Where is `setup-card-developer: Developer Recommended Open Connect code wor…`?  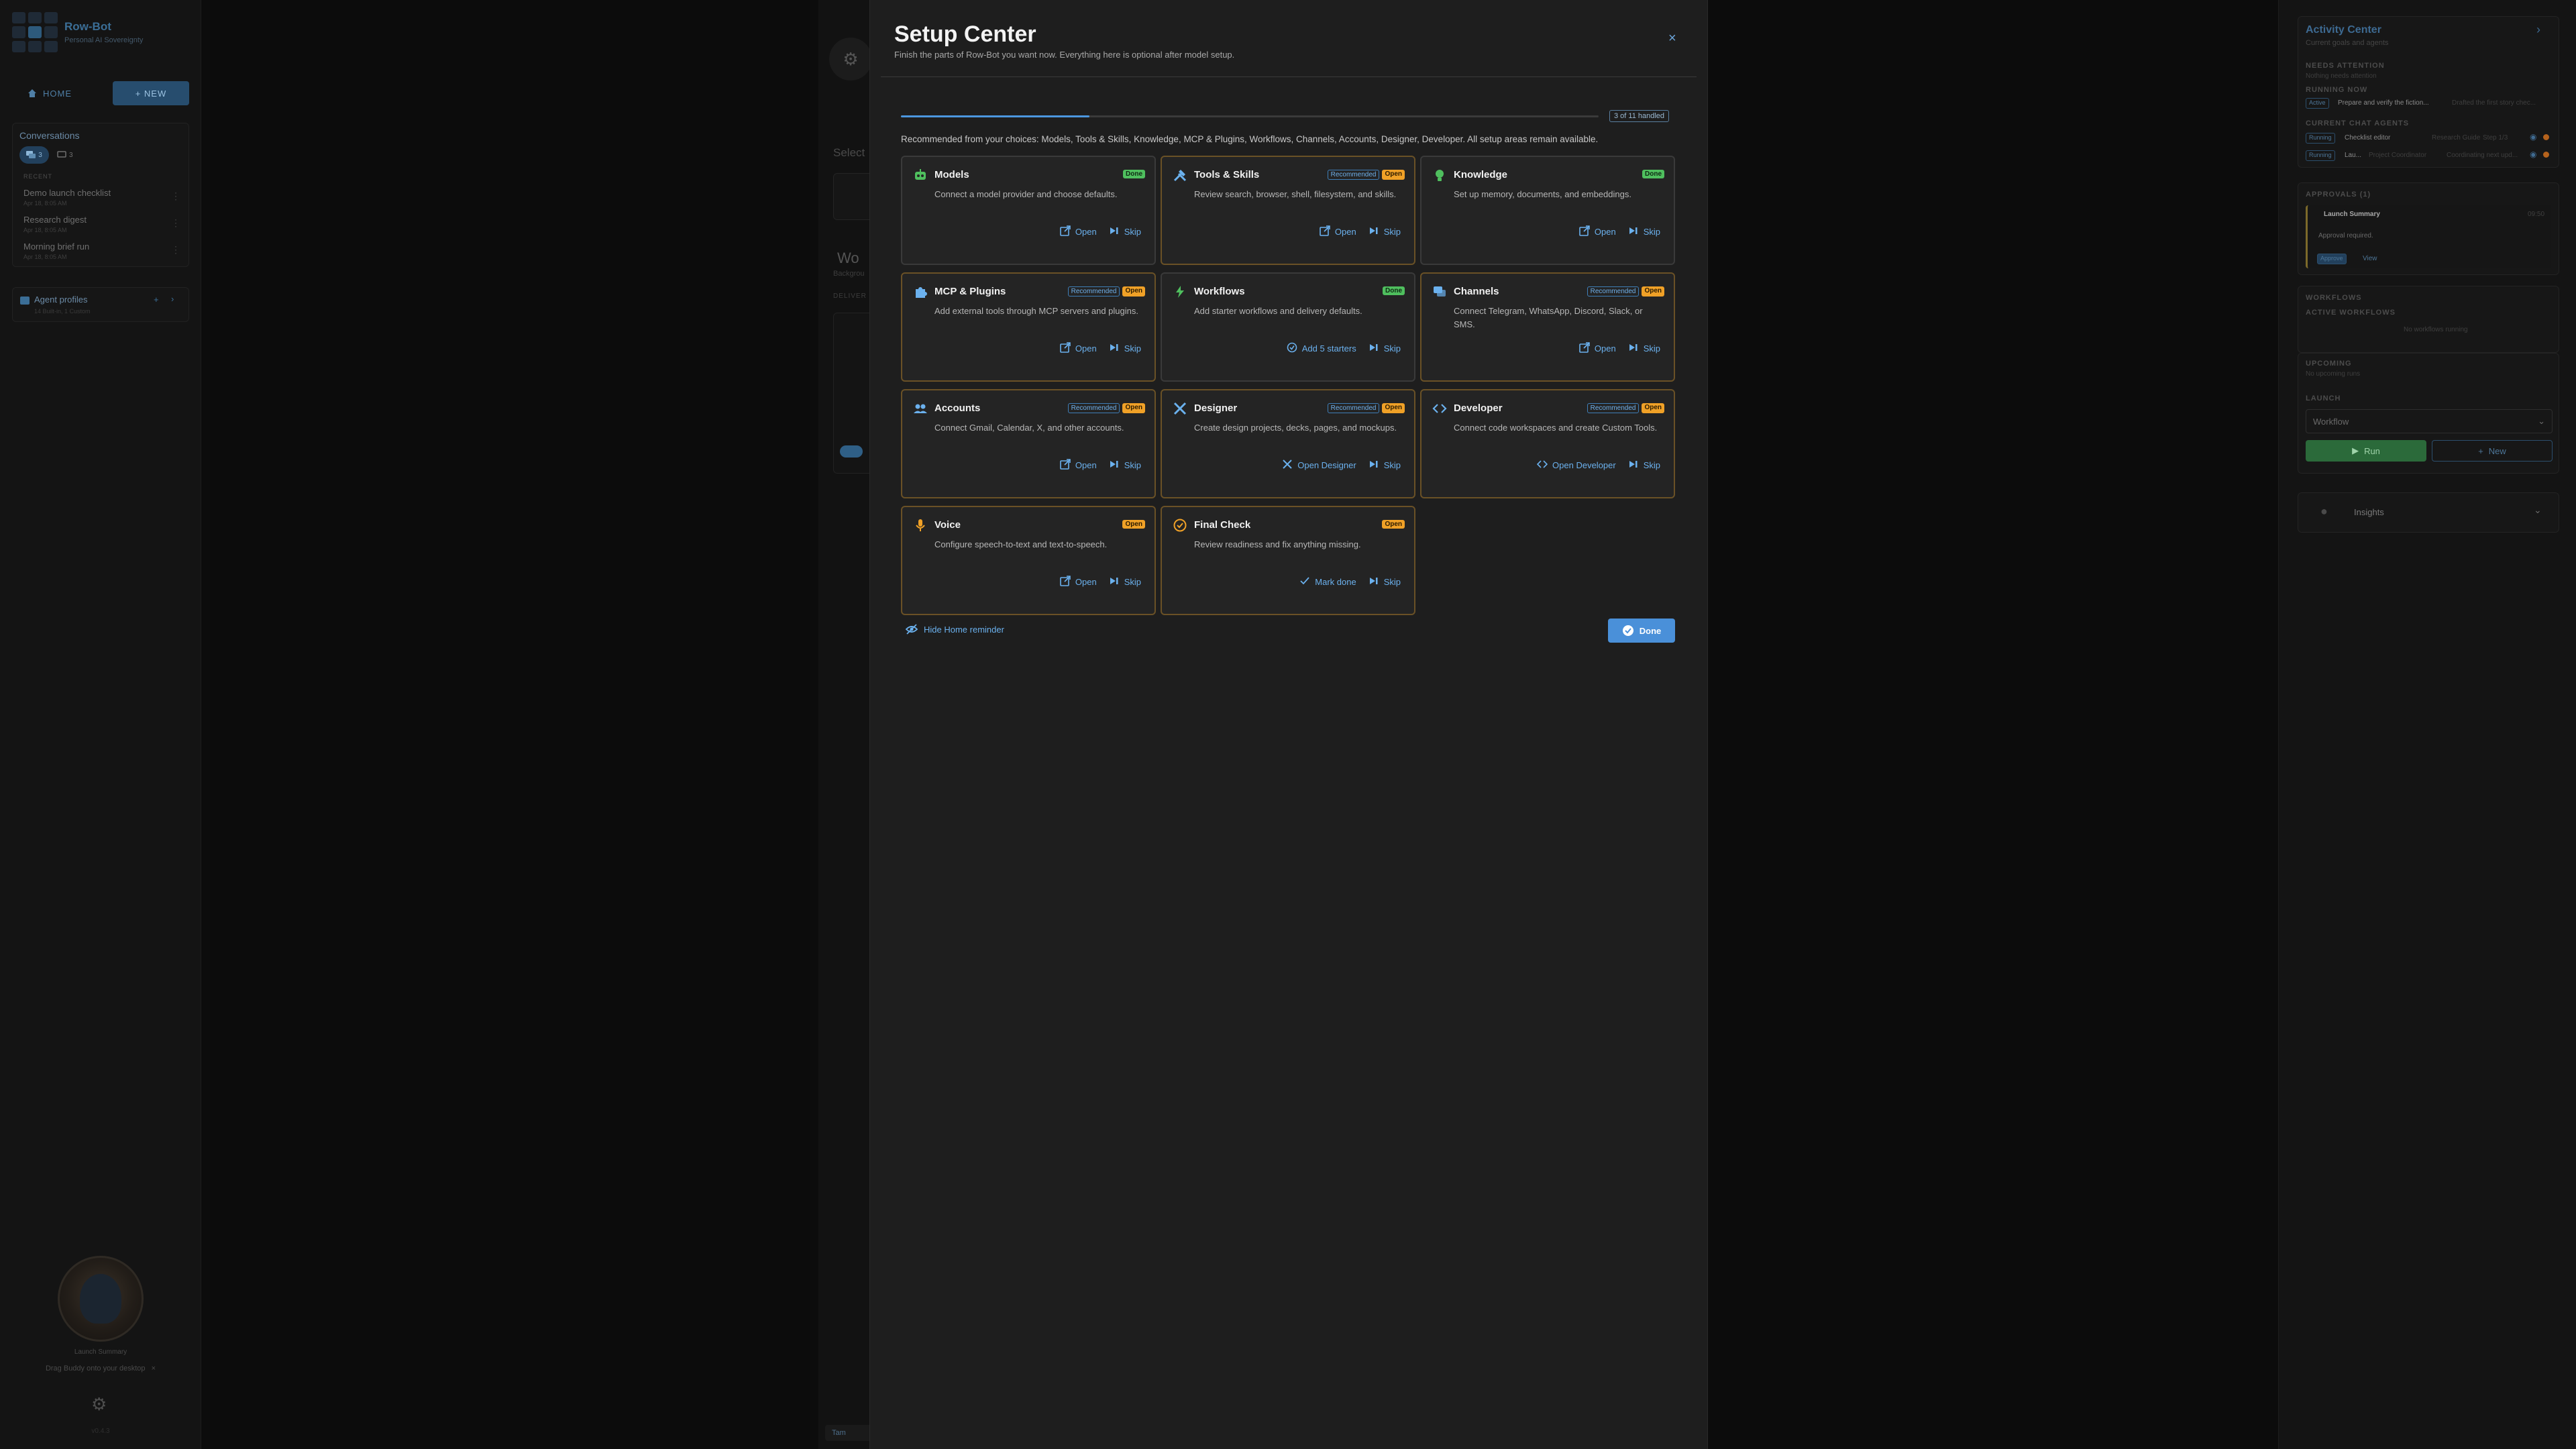 setup-card-developer: Developer Recommended Open Connect code wor… is located at coordinates (1547, 443).